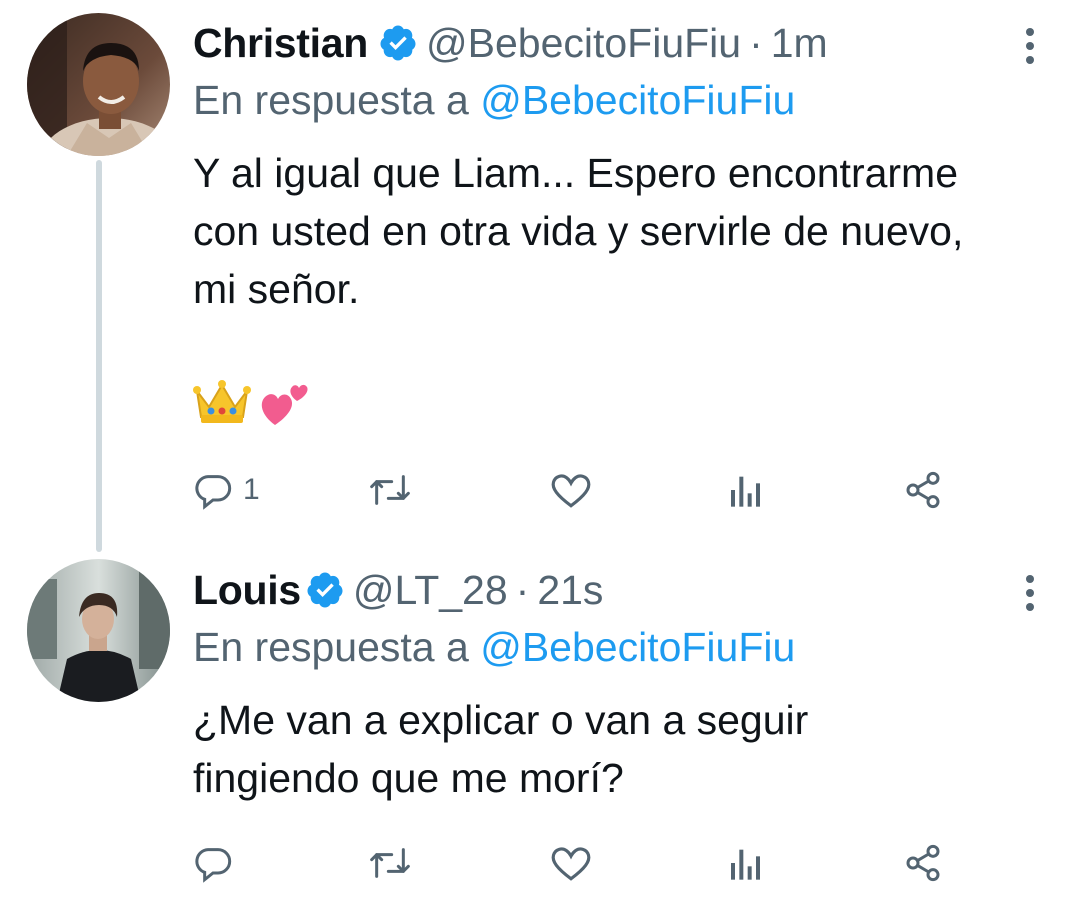  I want to click on reply-button, so click(218, 863).